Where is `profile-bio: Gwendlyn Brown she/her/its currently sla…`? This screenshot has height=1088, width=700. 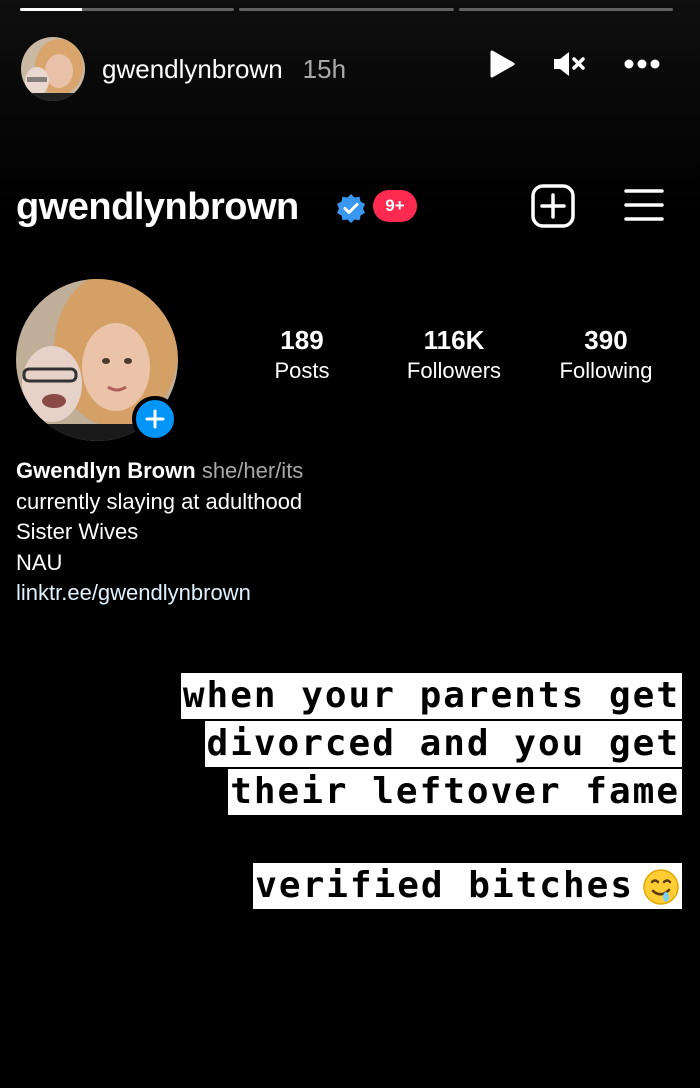 profile-bio: Gwendlyn Brown she/her/its currently sla… is located at coordinates (316, 532).